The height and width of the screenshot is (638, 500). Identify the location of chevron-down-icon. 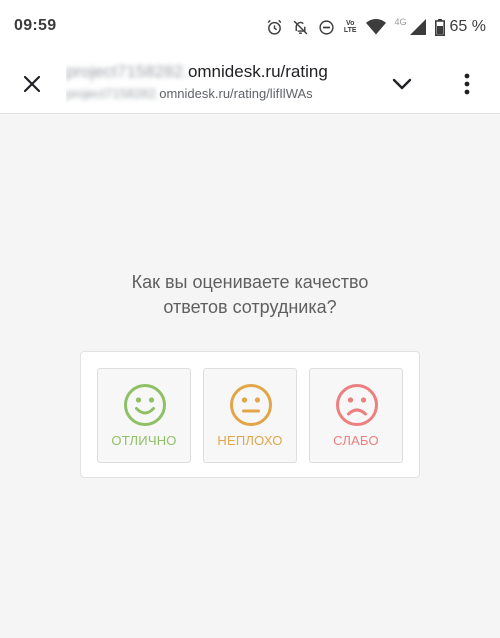
(402, 84).